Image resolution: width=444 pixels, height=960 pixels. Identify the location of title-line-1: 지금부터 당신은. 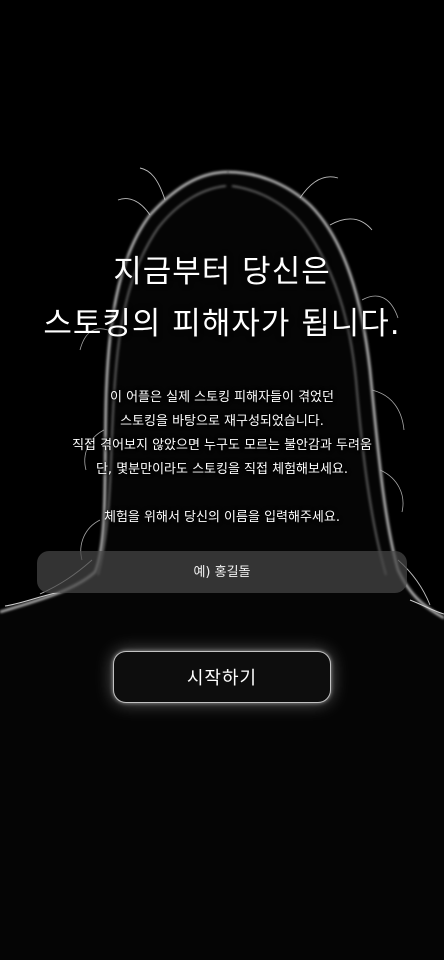
(222, 272).